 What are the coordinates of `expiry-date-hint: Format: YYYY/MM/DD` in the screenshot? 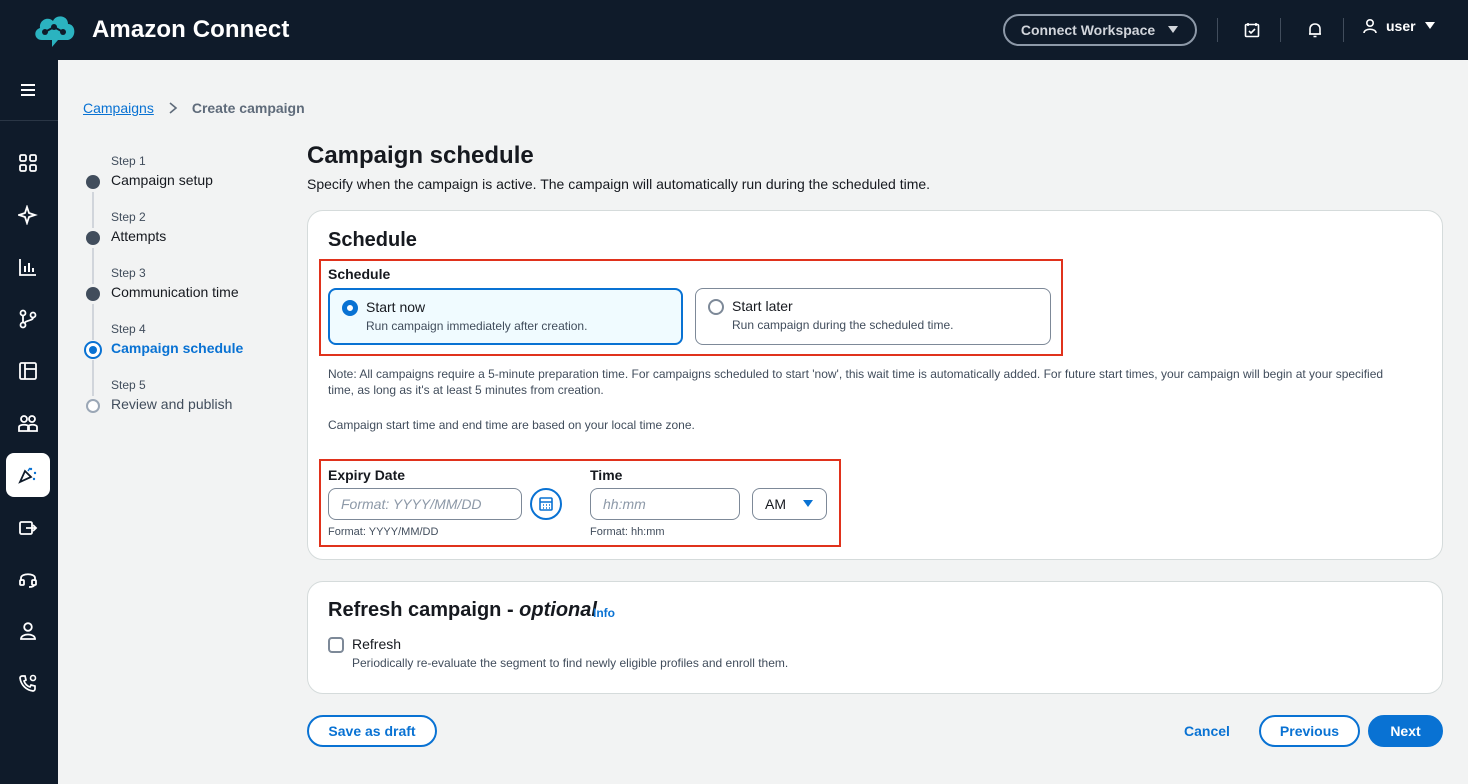 It's located at (383, 532).